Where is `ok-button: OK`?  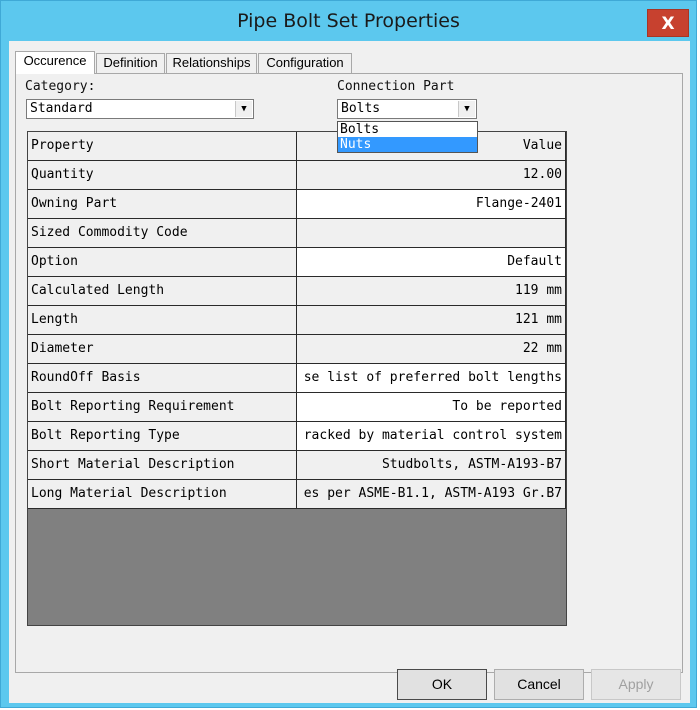 ok-button: OK is located at coordinates (442, 684).